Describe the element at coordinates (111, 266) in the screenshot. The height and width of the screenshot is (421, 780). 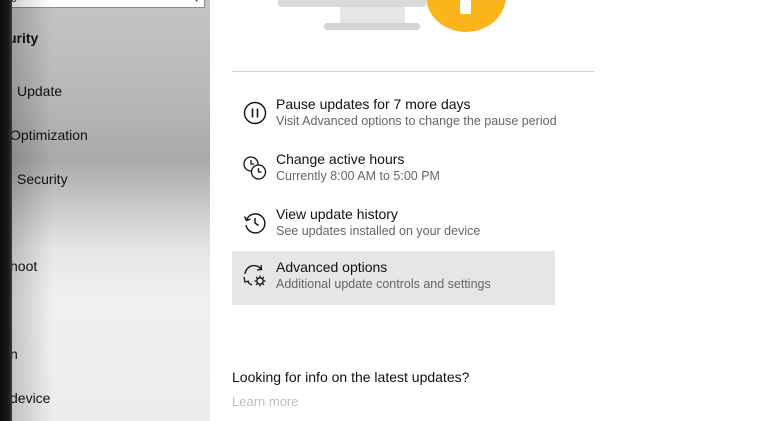
I see `sidebar-item-troubleshoot: hoot` at that location.